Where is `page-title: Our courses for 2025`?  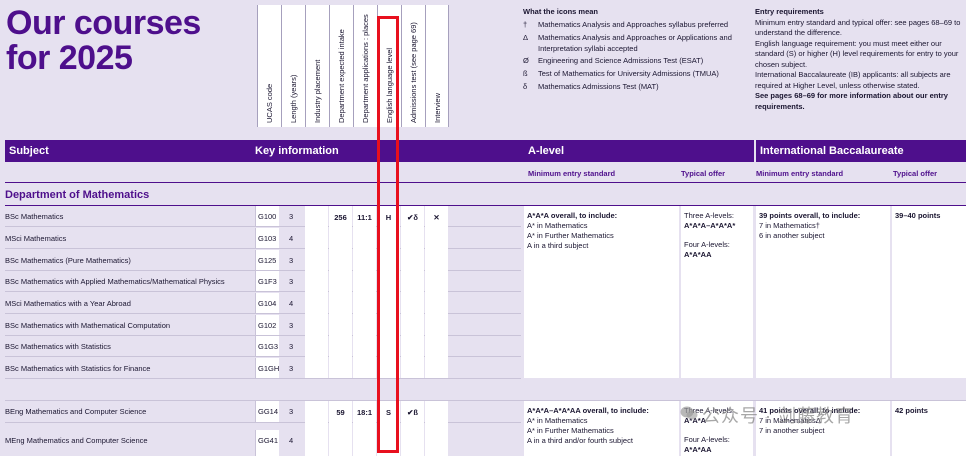 page-title: Our courses for 2025 is located at coordinates (103, 40).